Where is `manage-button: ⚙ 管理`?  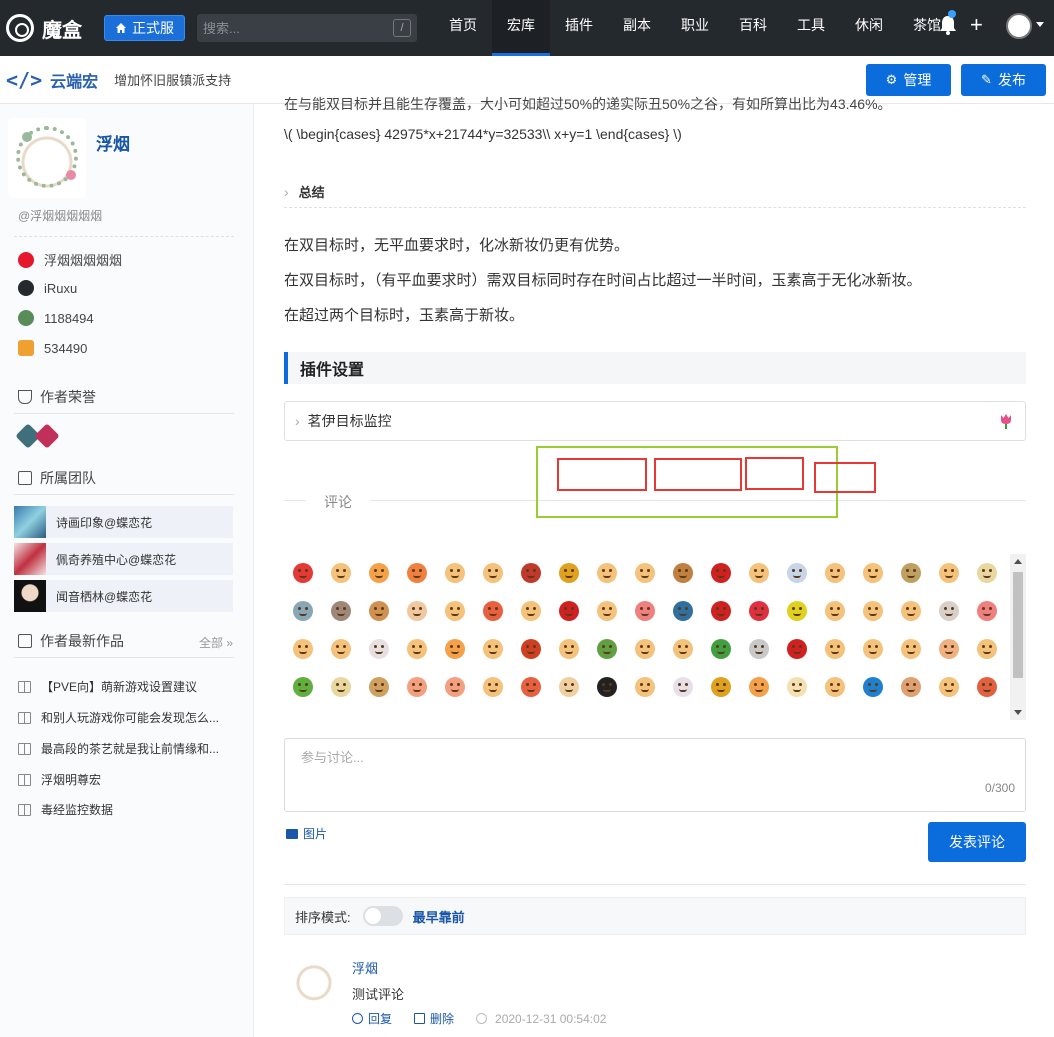
manage-button: ⚙ 管理 is located at coordinates (908, 80).